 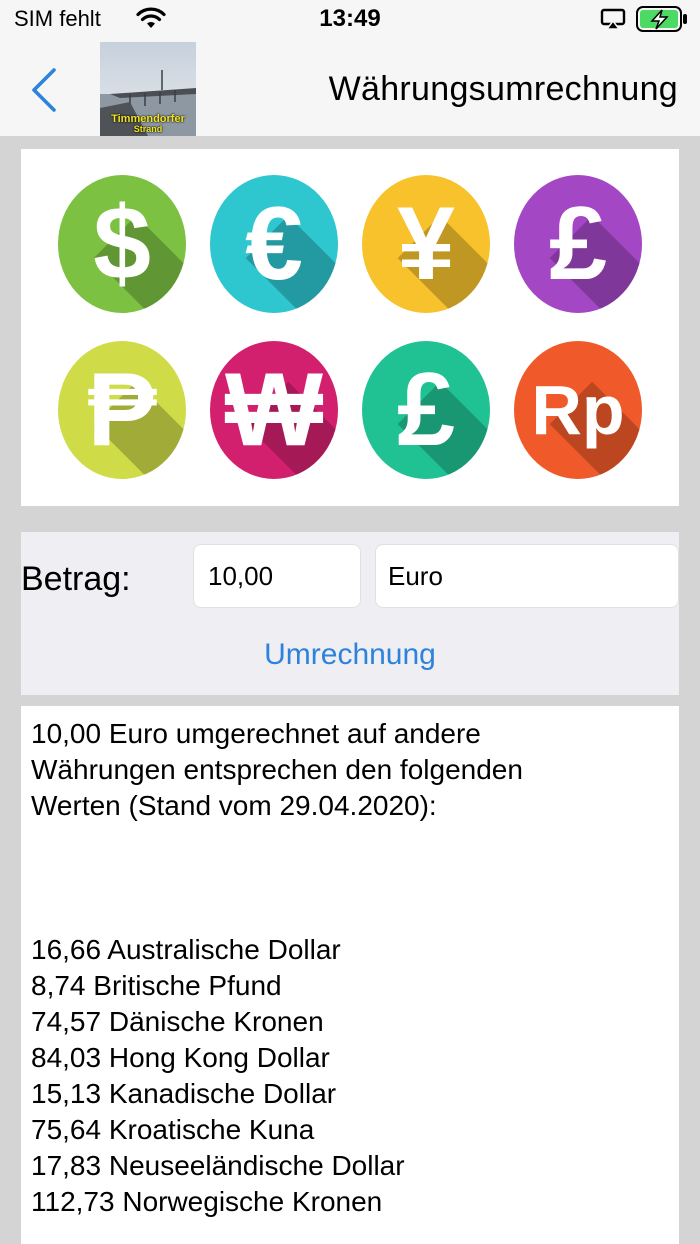 What do you see at coordinates (207, 1201) in the screenshot?
I see `rate-item: 112,73 Norwegische Kronen` at bounding box center [207, 1201].